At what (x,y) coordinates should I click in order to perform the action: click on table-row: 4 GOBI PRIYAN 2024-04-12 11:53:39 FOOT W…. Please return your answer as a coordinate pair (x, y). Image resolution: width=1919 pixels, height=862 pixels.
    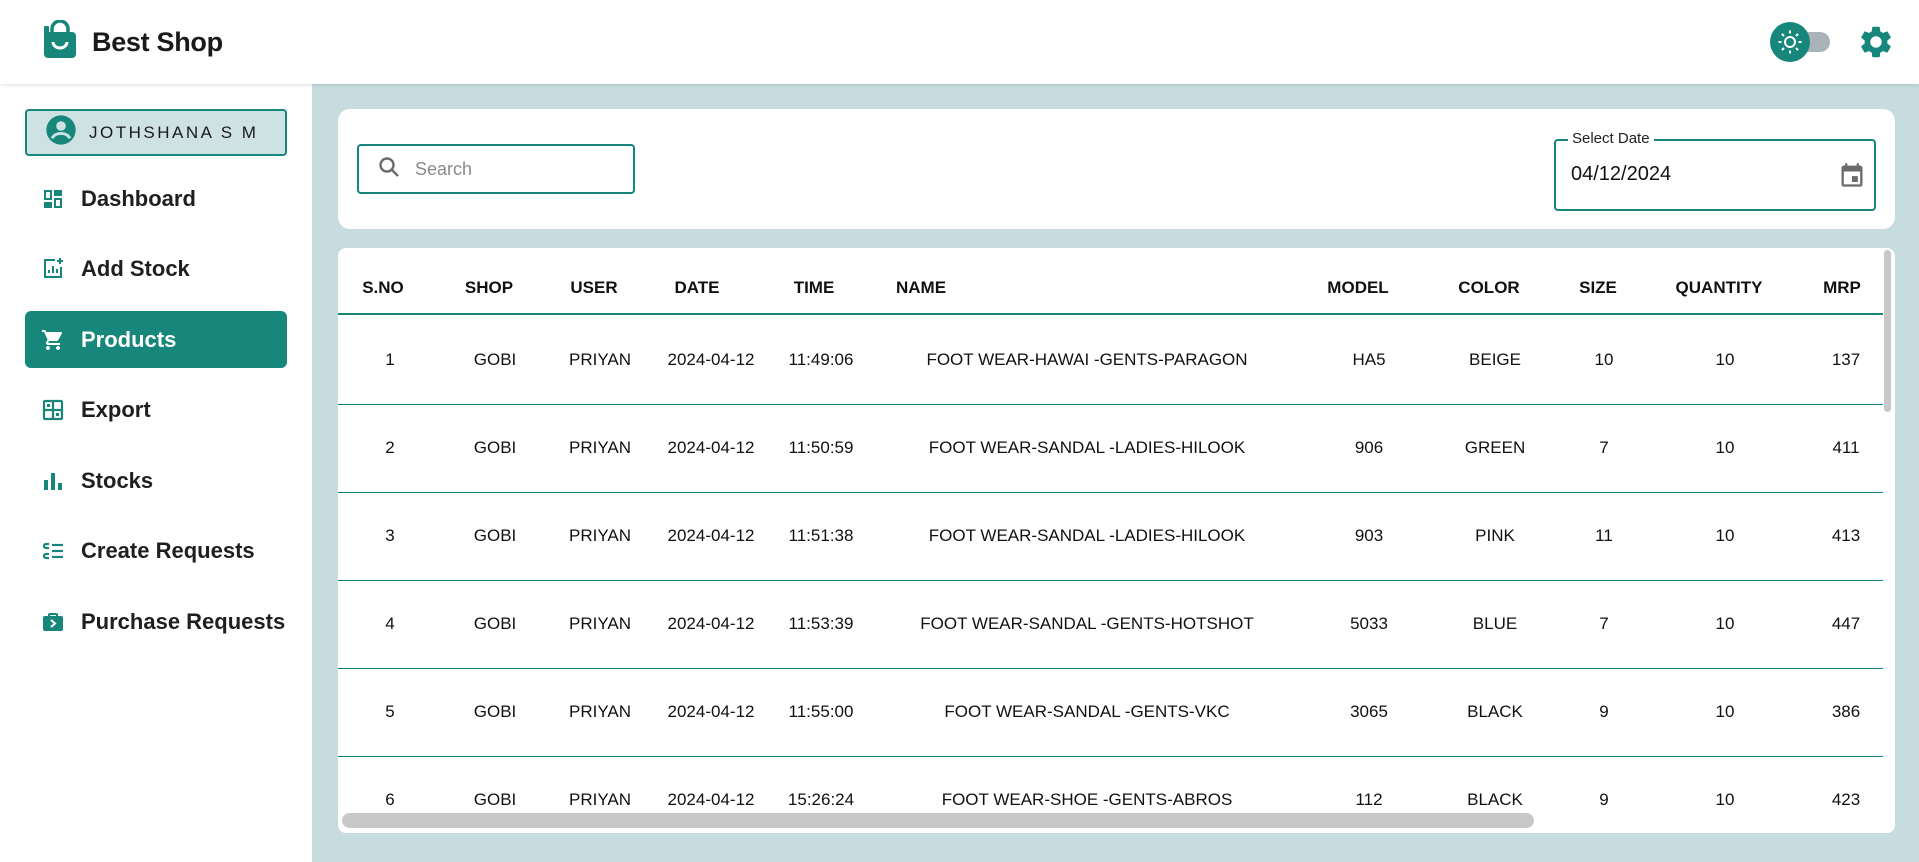
    Looking at the image, I should click on (1110, 625).